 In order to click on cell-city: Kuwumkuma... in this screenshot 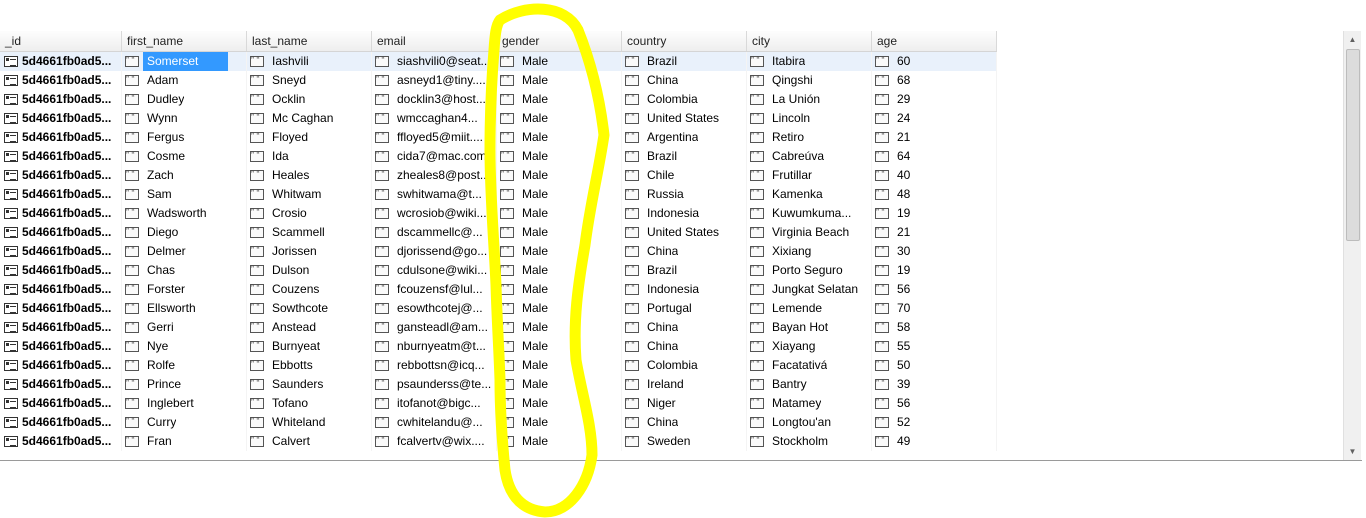, I will do `click(809, 213)`.